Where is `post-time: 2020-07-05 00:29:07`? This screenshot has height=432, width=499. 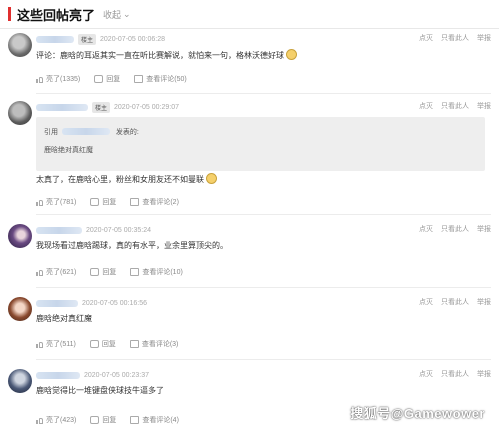 post-time: 2020-07-05 00:29:07 is located at coordinates (147, 107).